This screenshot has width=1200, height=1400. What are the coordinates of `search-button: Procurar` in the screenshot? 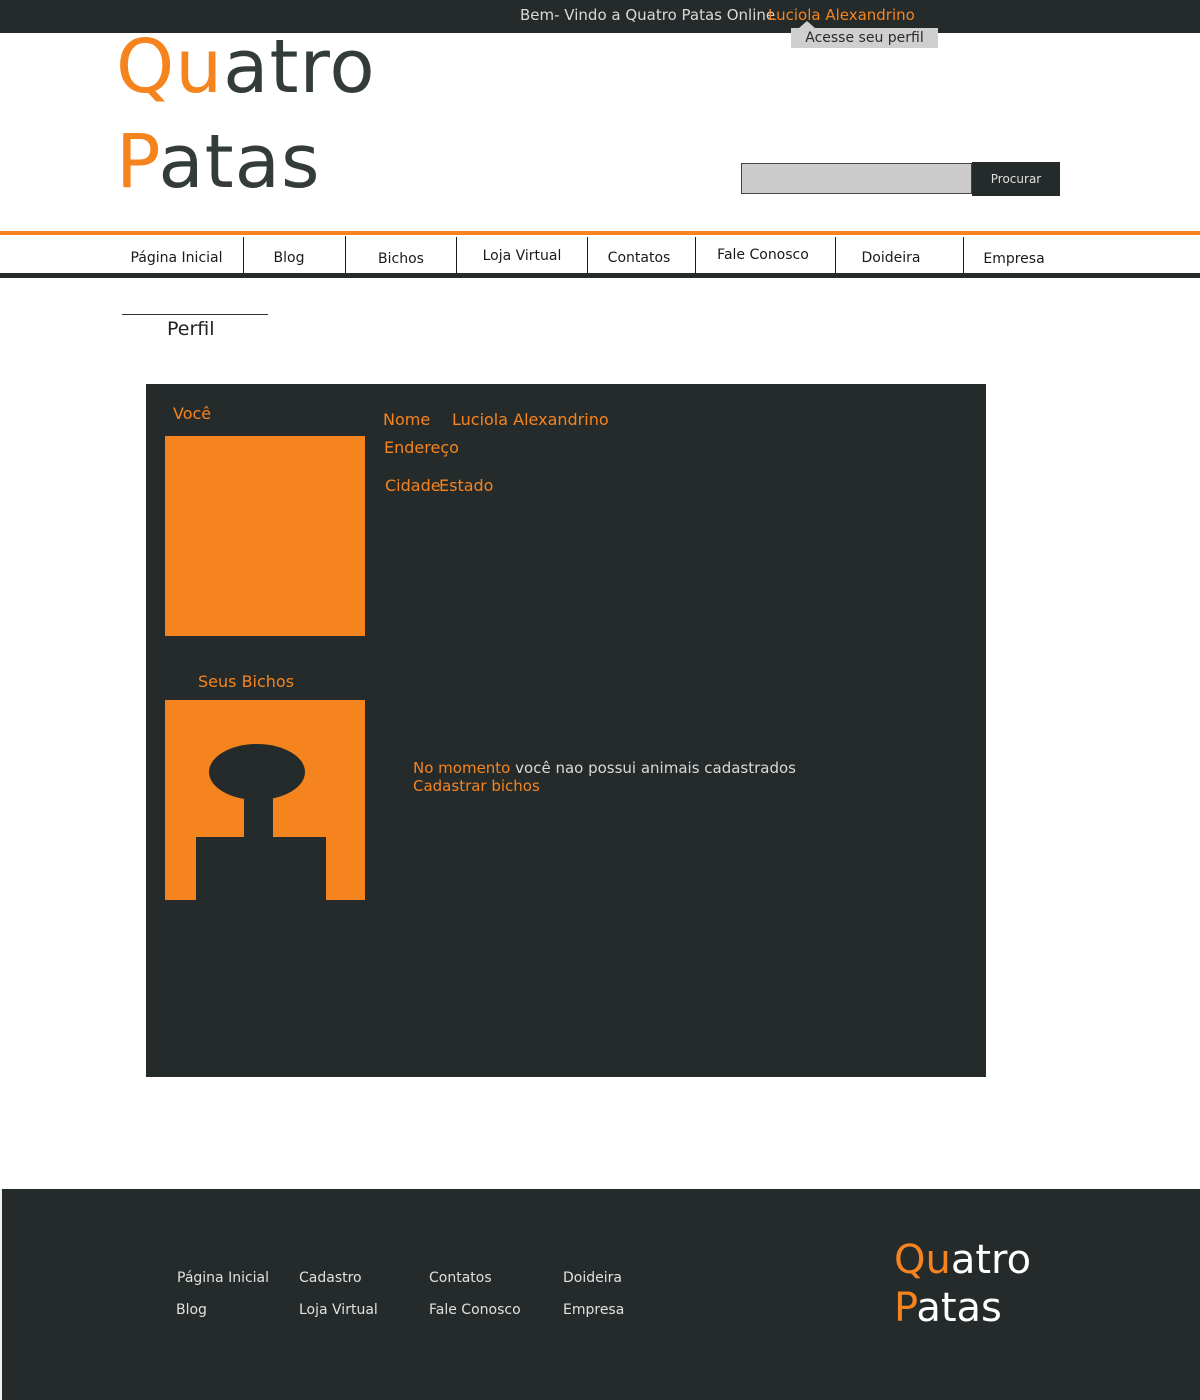 It's located at (1016, 179).